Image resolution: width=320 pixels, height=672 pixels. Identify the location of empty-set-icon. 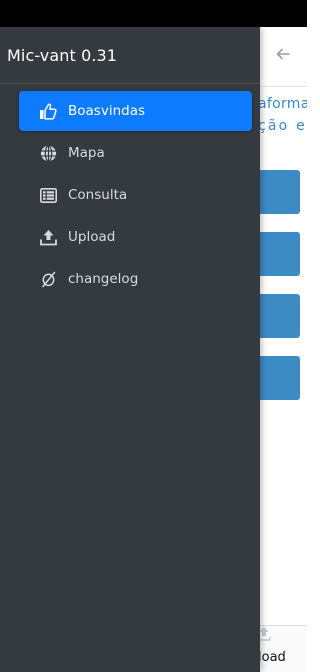
(48, 279).